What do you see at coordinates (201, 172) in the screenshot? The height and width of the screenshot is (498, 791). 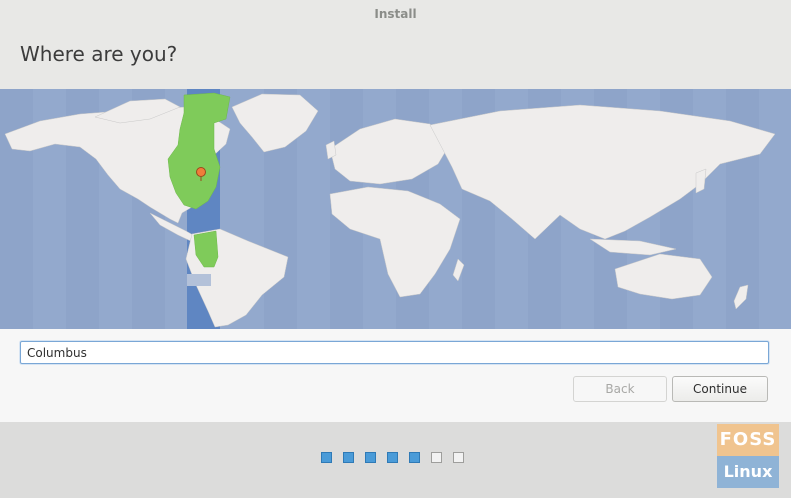 I see `location-pin-icon` at bounding box center [201, 172].